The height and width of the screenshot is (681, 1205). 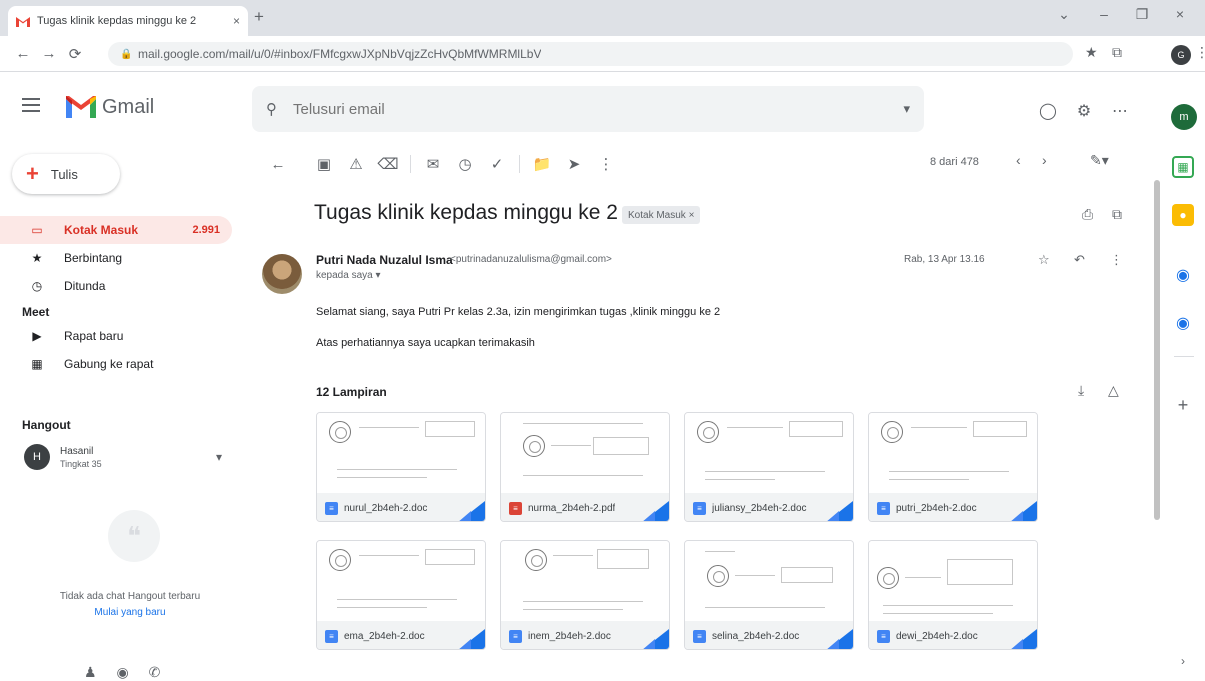 What do you see at coordinates (953, 467) in the screenshot?
I see `attachment-card: ≡ putri_2b4eh-2.doc` at bounding box center [953, 467].